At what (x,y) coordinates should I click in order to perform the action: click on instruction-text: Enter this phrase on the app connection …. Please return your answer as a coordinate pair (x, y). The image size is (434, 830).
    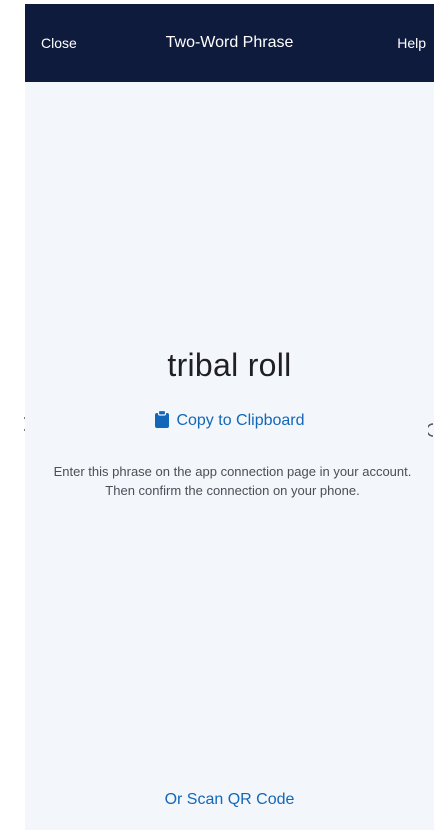
    Looking at the image, I should click on (232, 481).